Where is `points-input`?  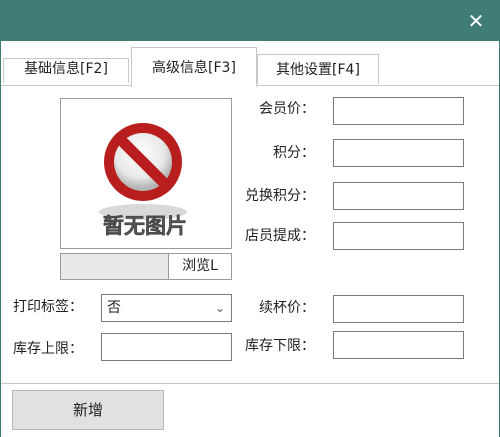
points-input is located at coordinates (398, 153).